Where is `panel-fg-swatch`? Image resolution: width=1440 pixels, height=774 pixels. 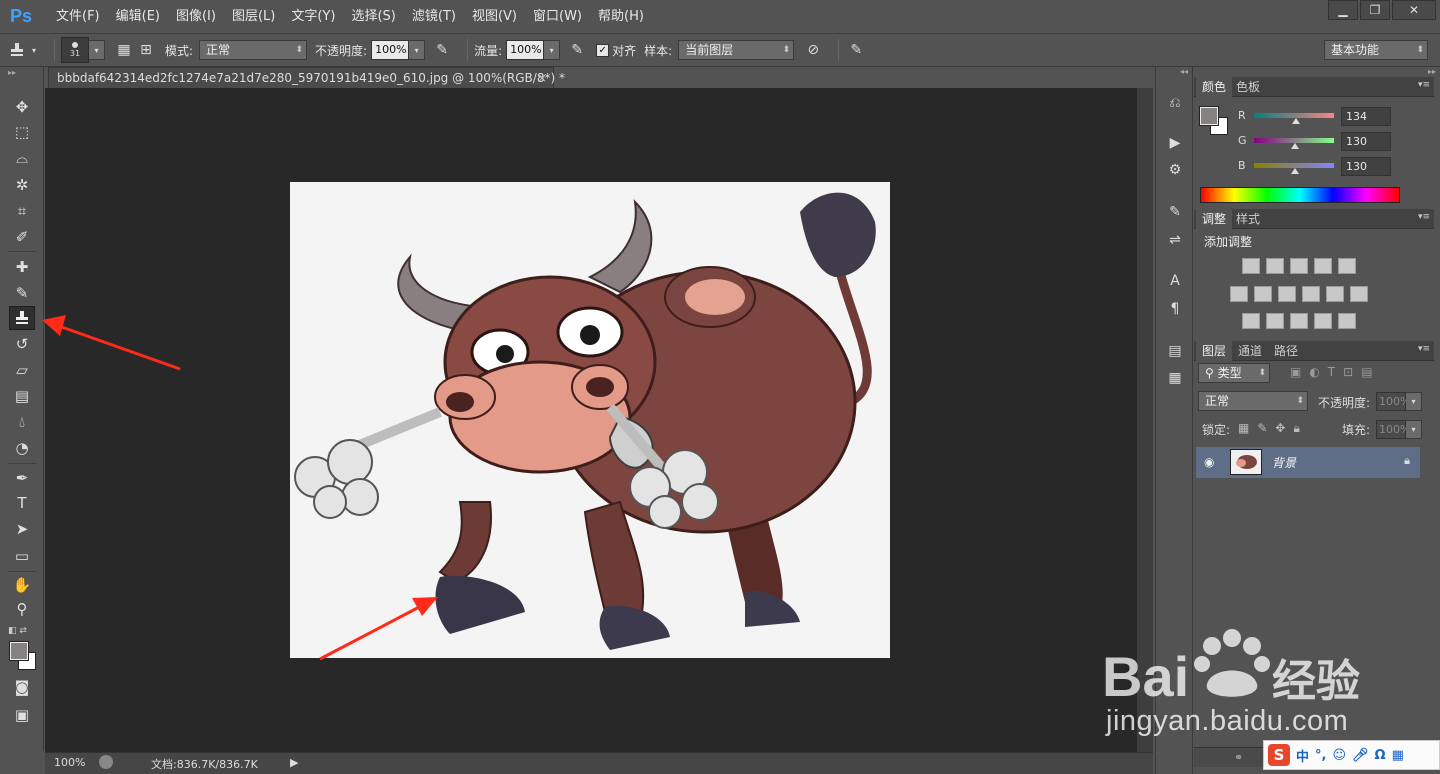 panel-fg-swatch is located at coordinates (1209, 116).